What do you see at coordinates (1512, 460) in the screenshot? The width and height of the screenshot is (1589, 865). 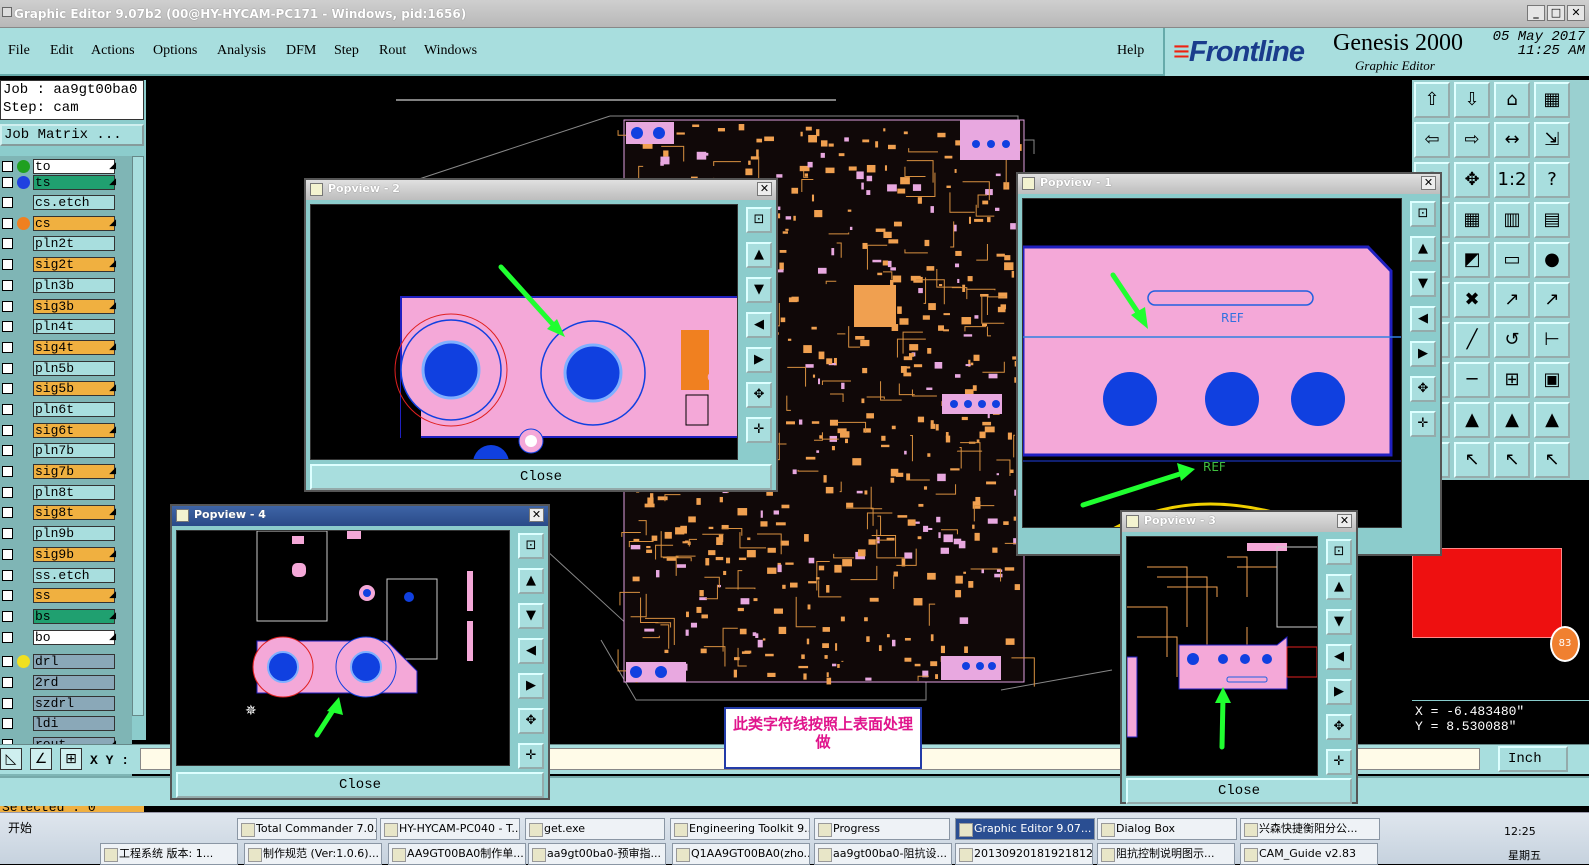 I see `cursor2-icon: ↖` at bounding box center [1512, 460].